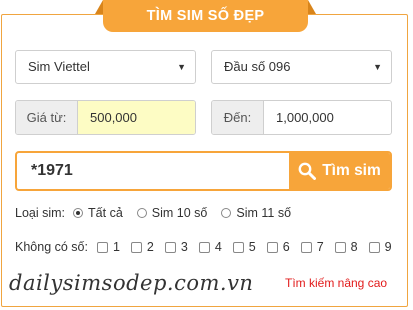 This screenshot has width=413, height=310. I want to click on sim-type-row: Loại sim: Tất cả Sim 10 số Sim 11 số, so click(153, 213).